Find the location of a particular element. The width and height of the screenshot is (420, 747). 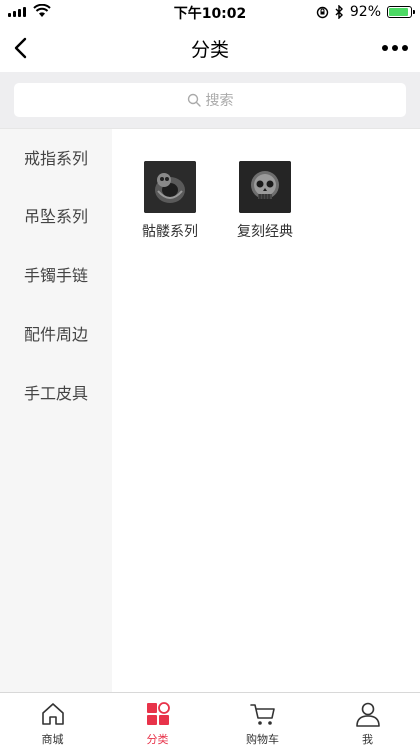

search-icon is located at coordinates (194, 100).